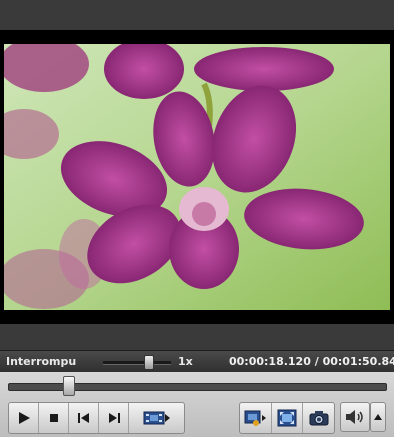 Image resolution: width=394 pixels, height=437 pixels. I want to click on stop-icon, so click(53, 418).